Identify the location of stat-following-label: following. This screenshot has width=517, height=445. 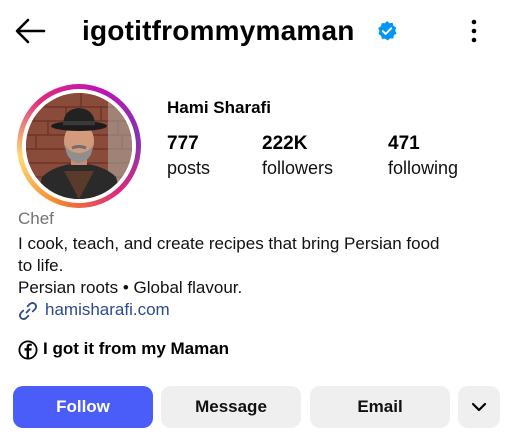
(423, 168).